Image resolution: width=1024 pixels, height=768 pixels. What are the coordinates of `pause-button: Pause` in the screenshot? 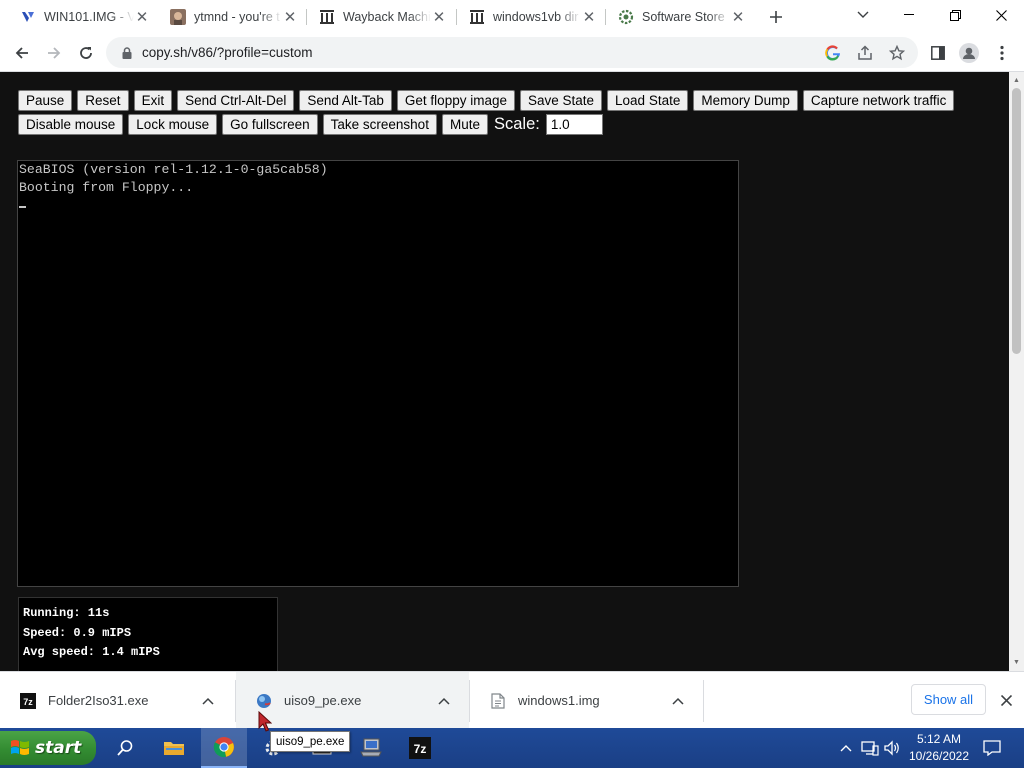 It's located at (45, 100).